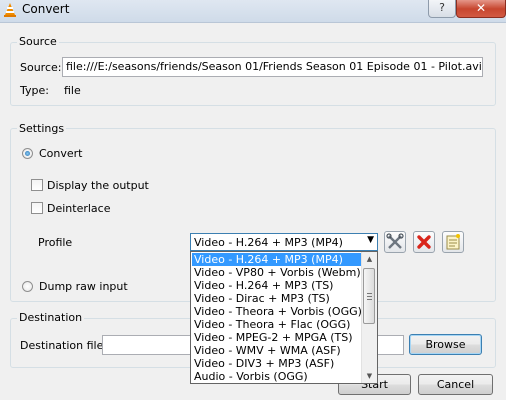  I want to click on scroll-up-icon: ▲, so click(369, 259).